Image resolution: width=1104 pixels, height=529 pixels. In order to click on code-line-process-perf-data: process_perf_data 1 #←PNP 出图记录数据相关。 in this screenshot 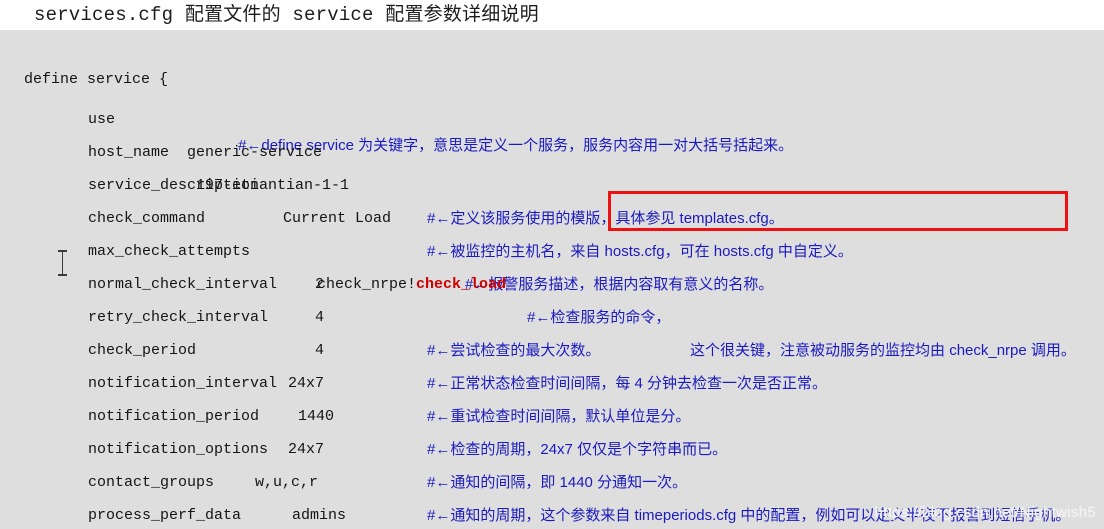, I will do `click(552, 495)`.